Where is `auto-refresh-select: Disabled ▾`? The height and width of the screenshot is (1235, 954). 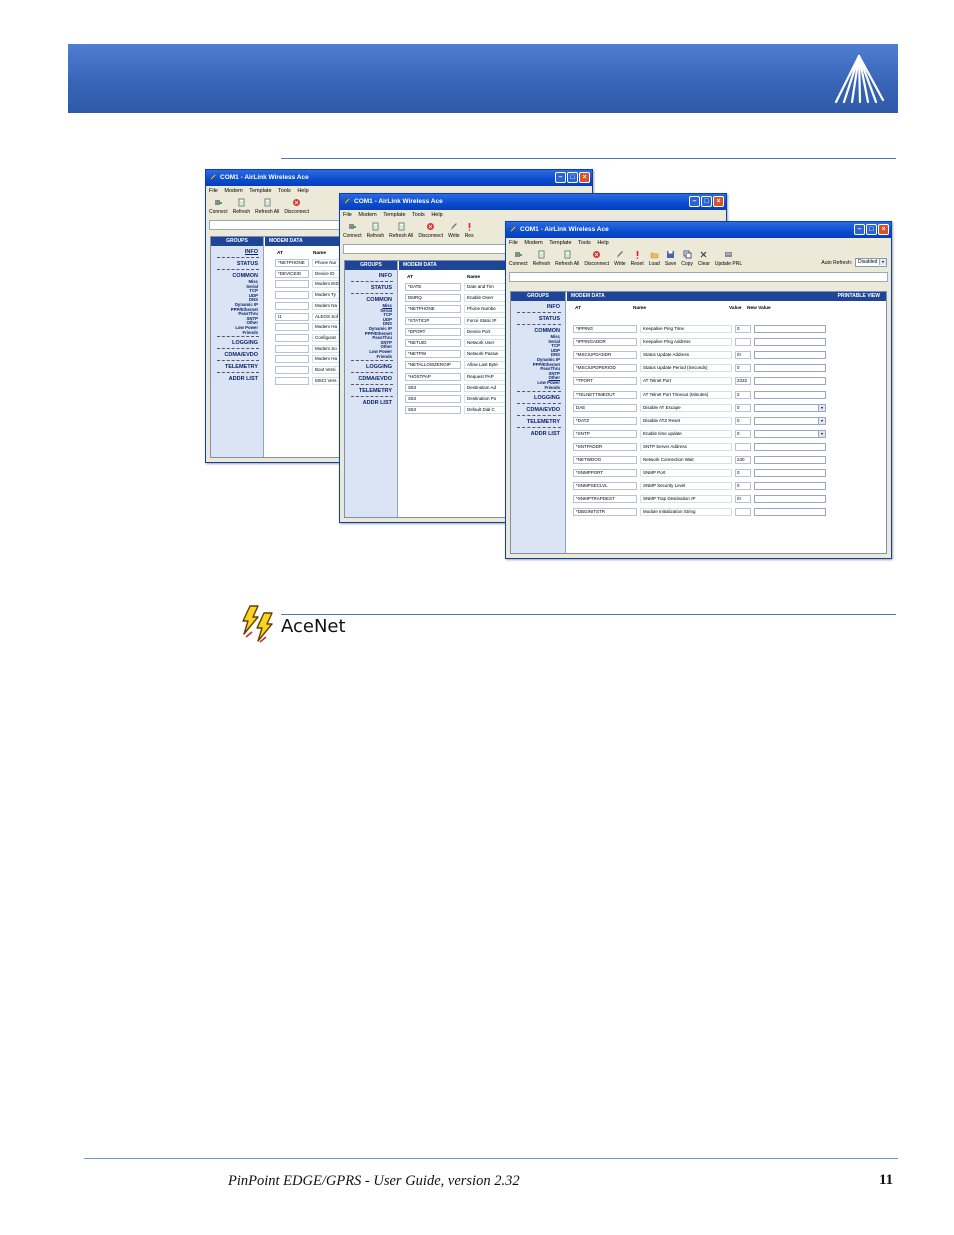
auto-refresh-select: Disabled ▾ is located at coordinates (871, 262).